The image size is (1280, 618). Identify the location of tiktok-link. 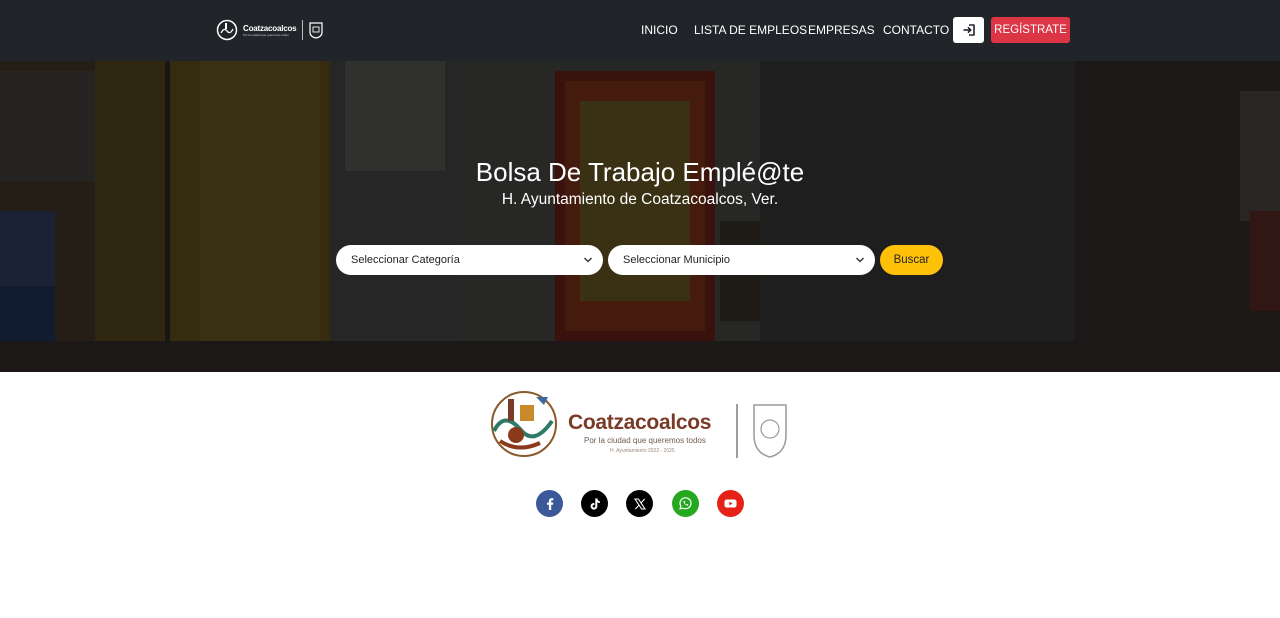
(594, 503).